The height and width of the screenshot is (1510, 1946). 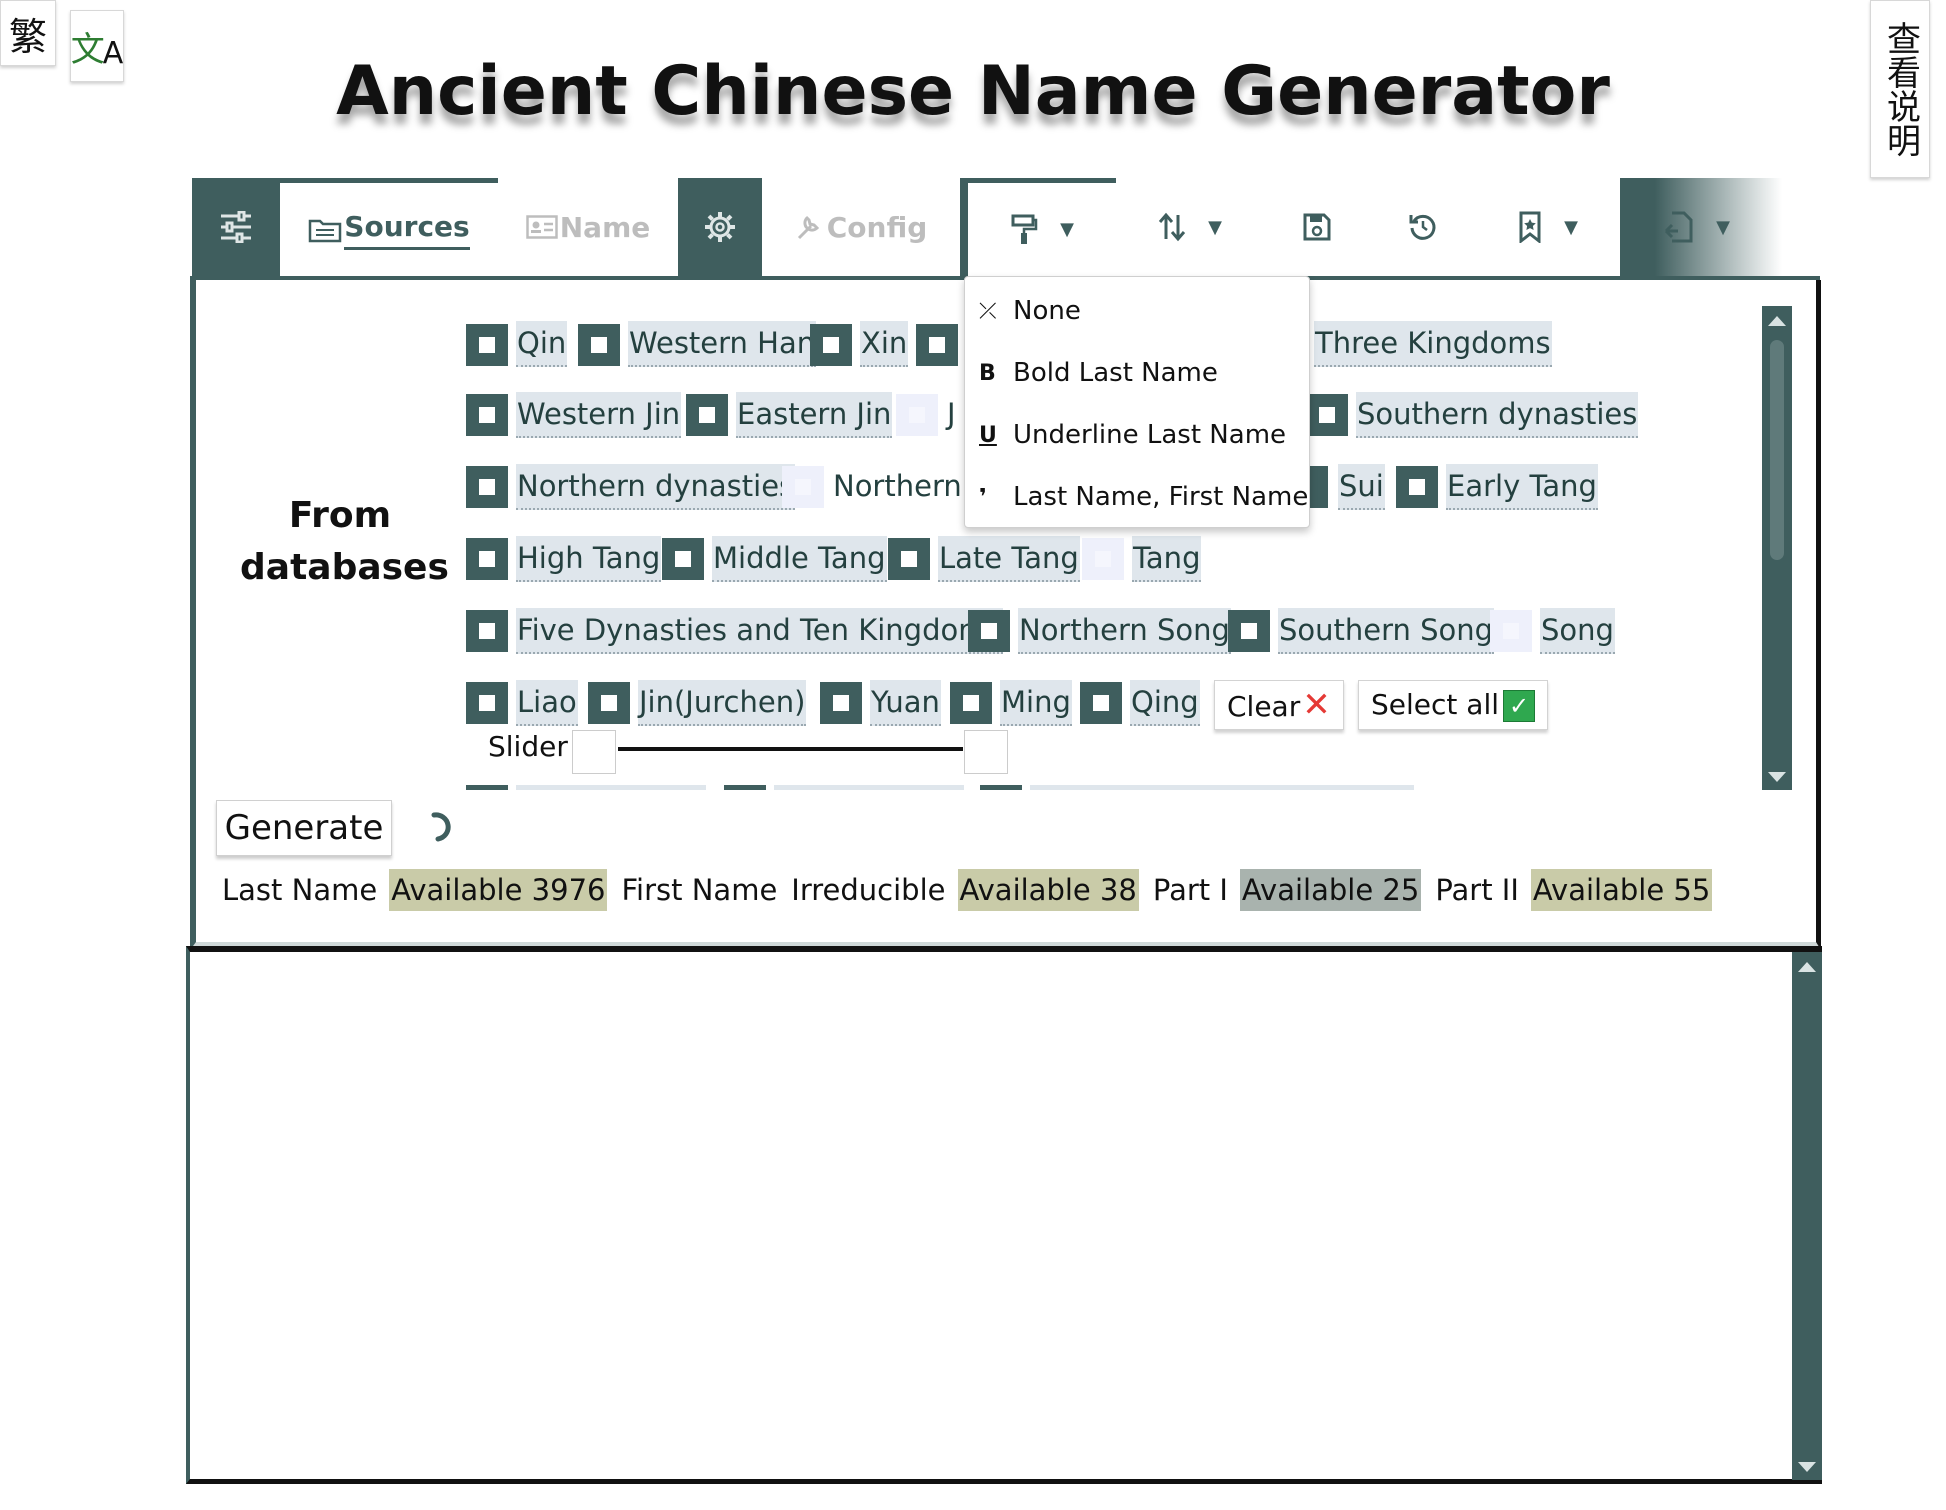 I want to click on source-label-j: J, so click(x=951, y=414).